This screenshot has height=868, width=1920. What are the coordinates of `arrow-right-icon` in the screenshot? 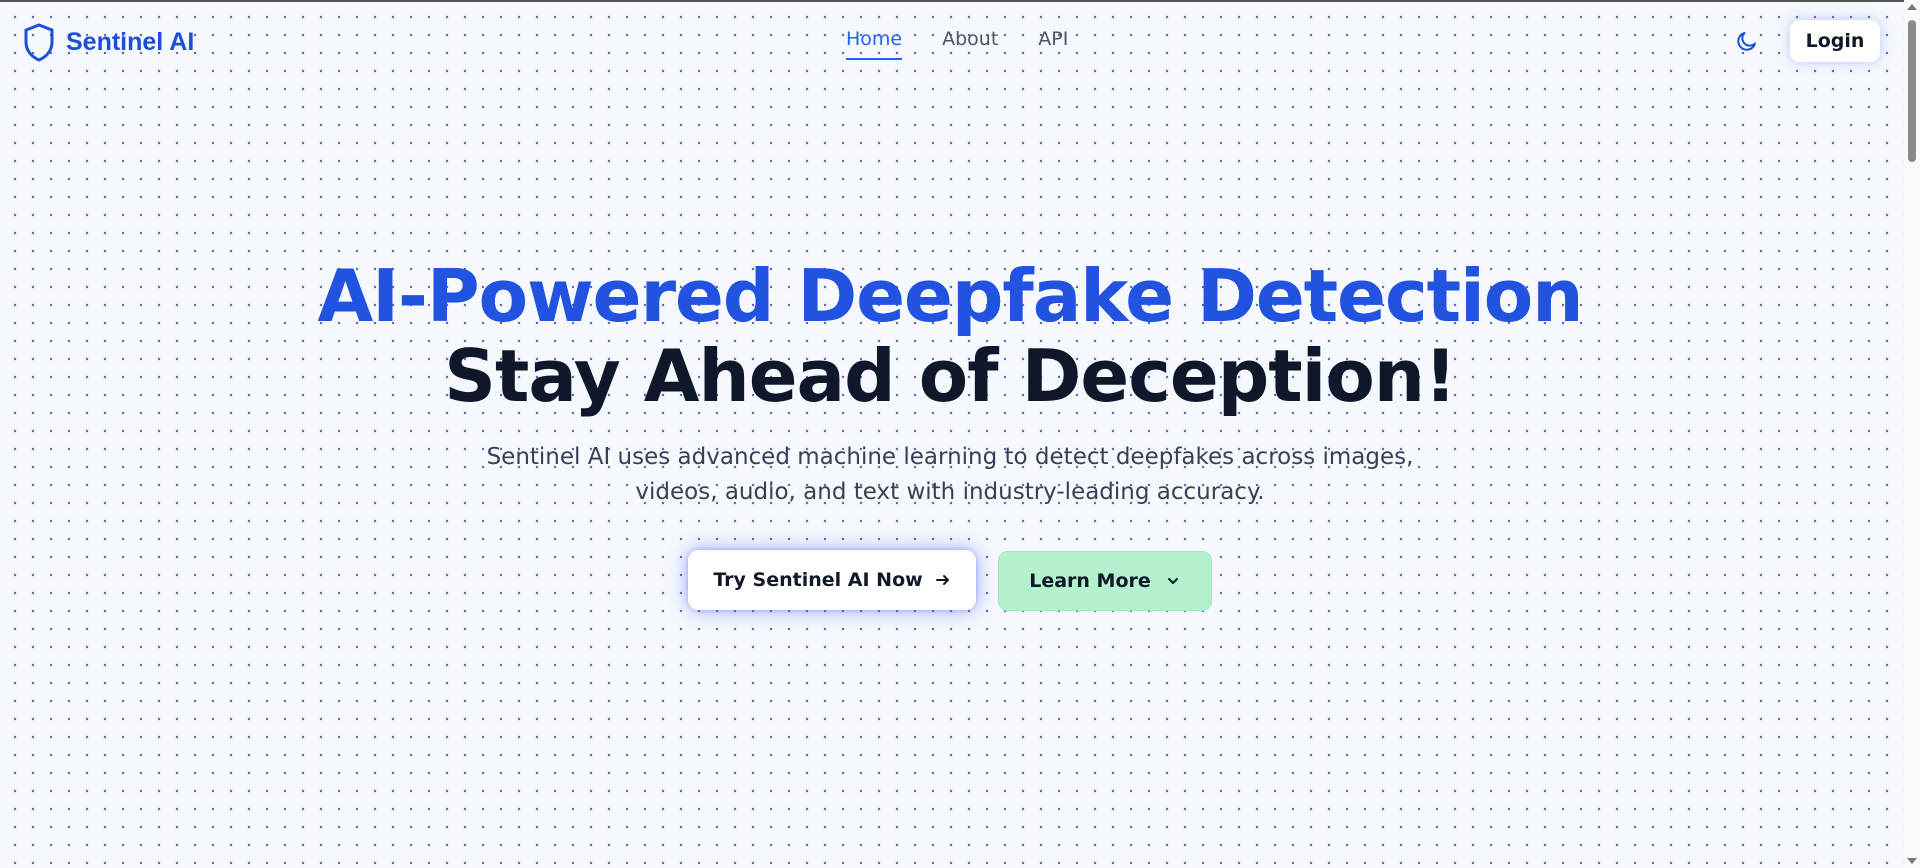 It's located at (942, 580).